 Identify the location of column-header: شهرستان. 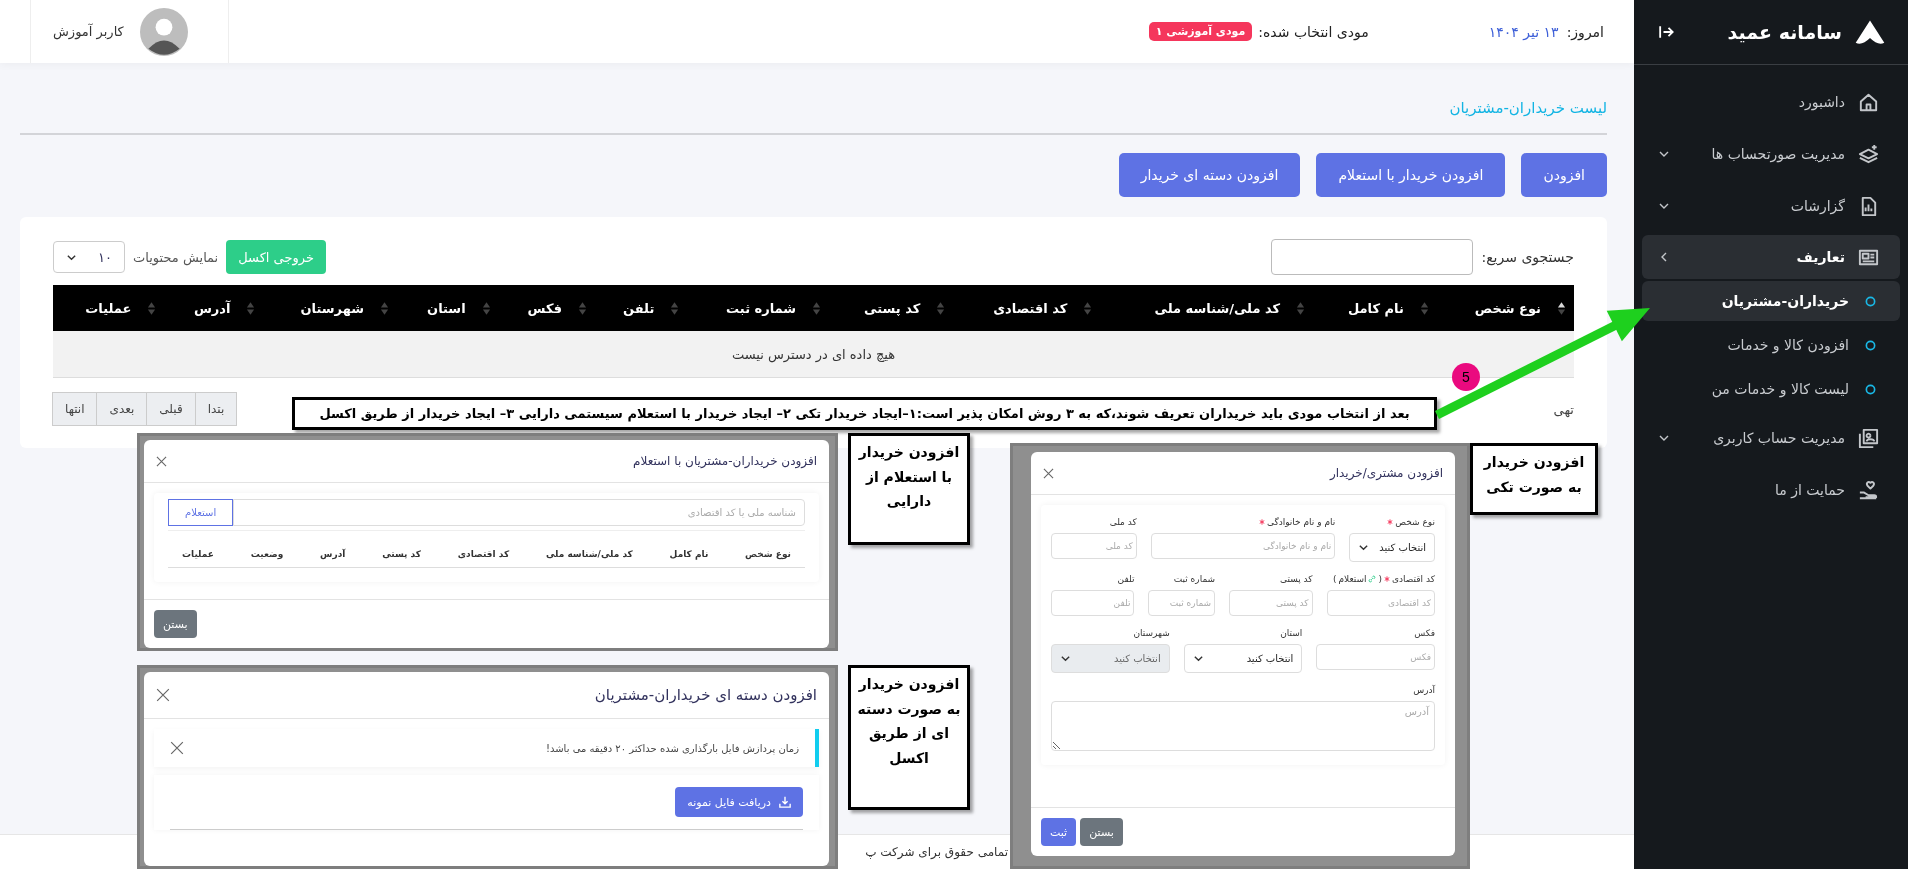
(330, 308).